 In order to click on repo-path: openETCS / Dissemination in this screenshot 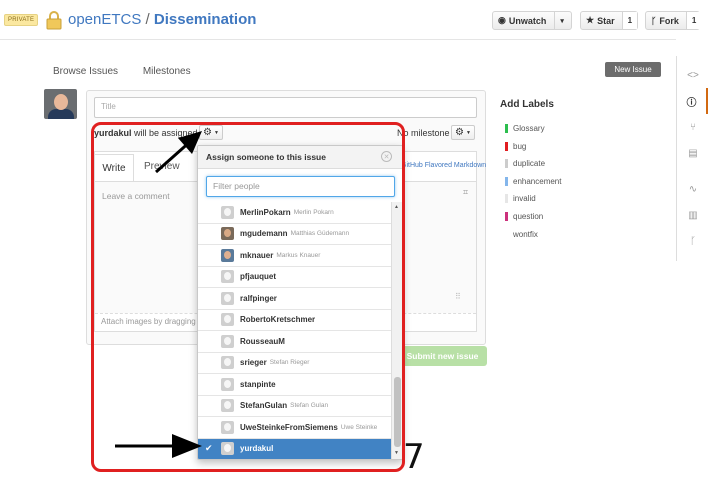, I will do `click(162, 19)`.